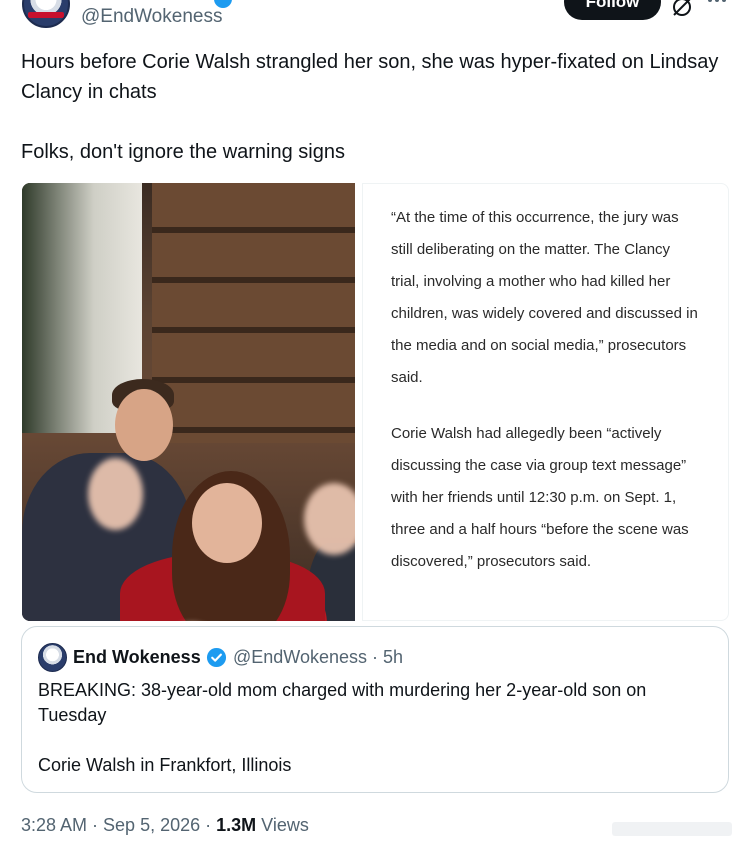 This screenshot has width=745, height=849. What do you see at coordinates (682, 9) in the screenshot?
I see `grok-icon` at bounding box center [682, 9].